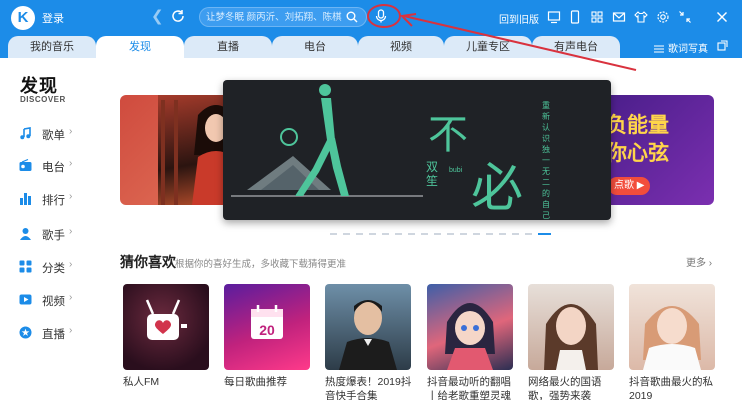  Describe the element at coordinates (637, 125) in the screenshot. I see `banner-right-line1: 负能量` at that location.